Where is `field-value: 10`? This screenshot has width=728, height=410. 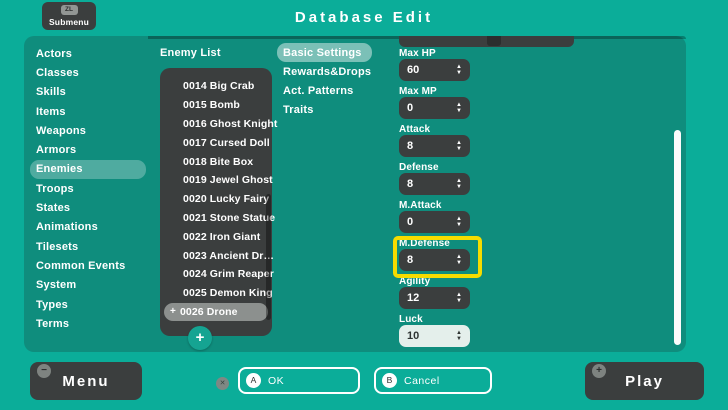 field-value: 10 is located at coordinates (413, 336).